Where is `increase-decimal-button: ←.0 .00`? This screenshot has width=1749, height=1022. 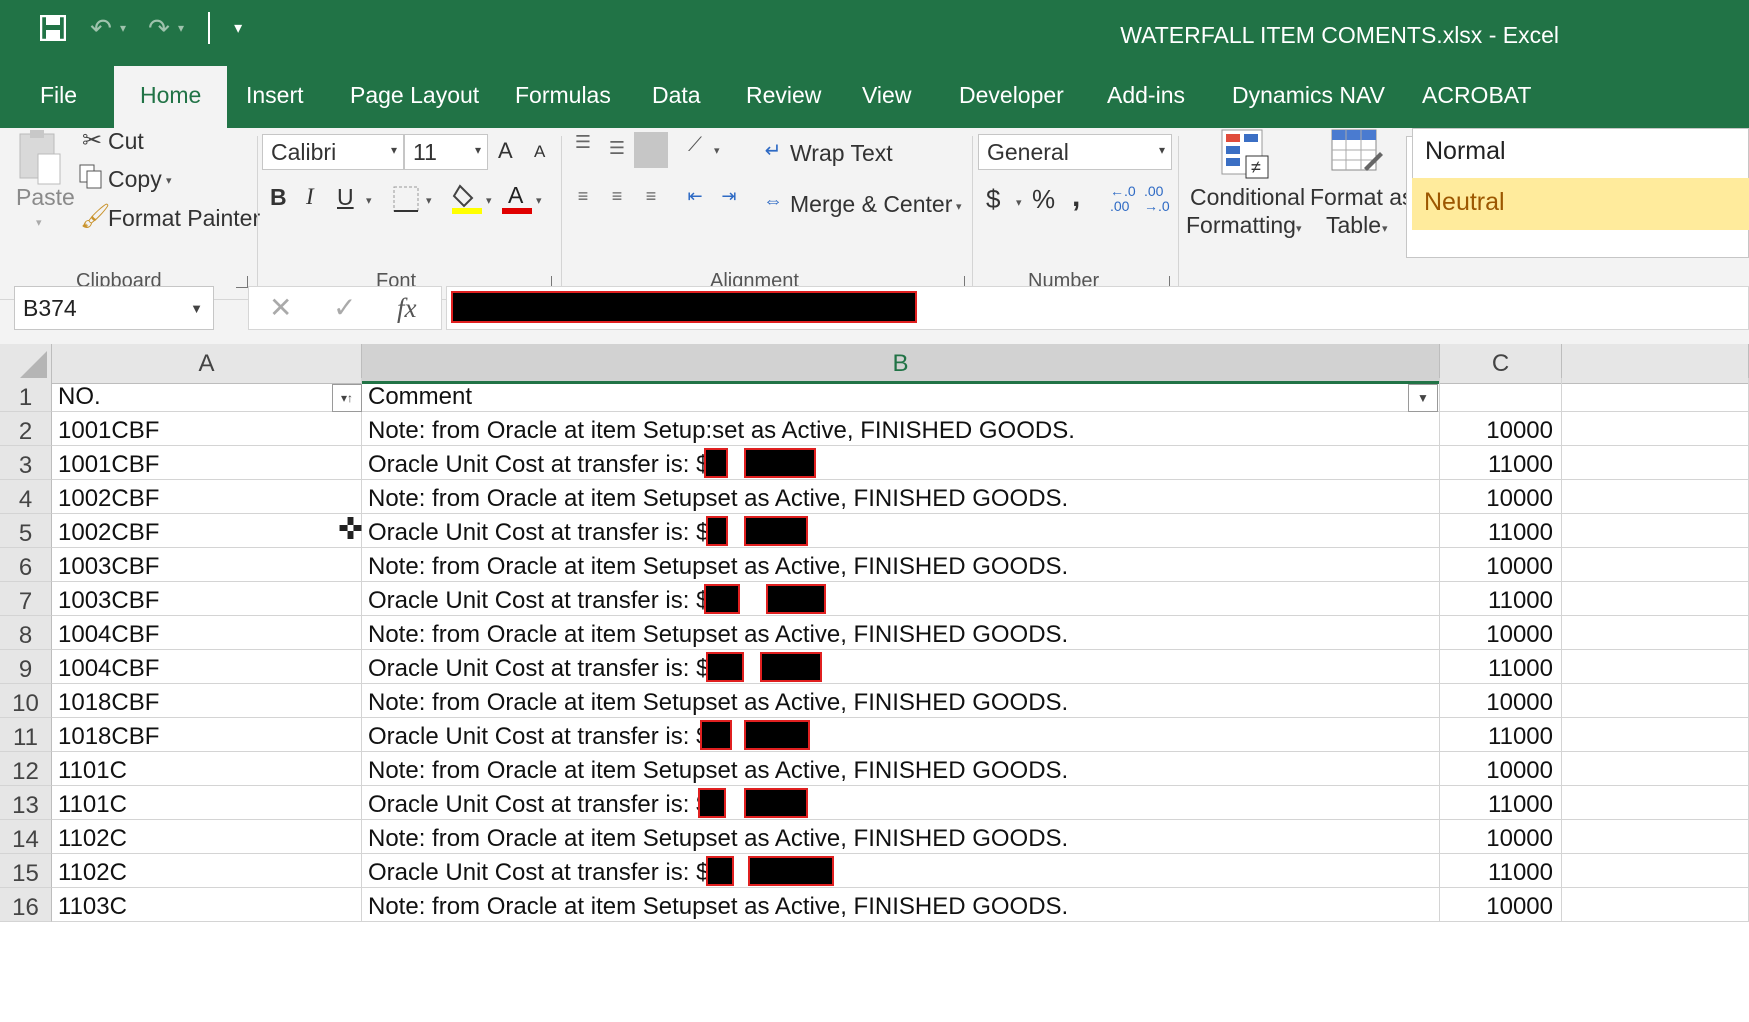 increase-decimal-button: ←.0 .00 is located at coordinates (1123, 199).